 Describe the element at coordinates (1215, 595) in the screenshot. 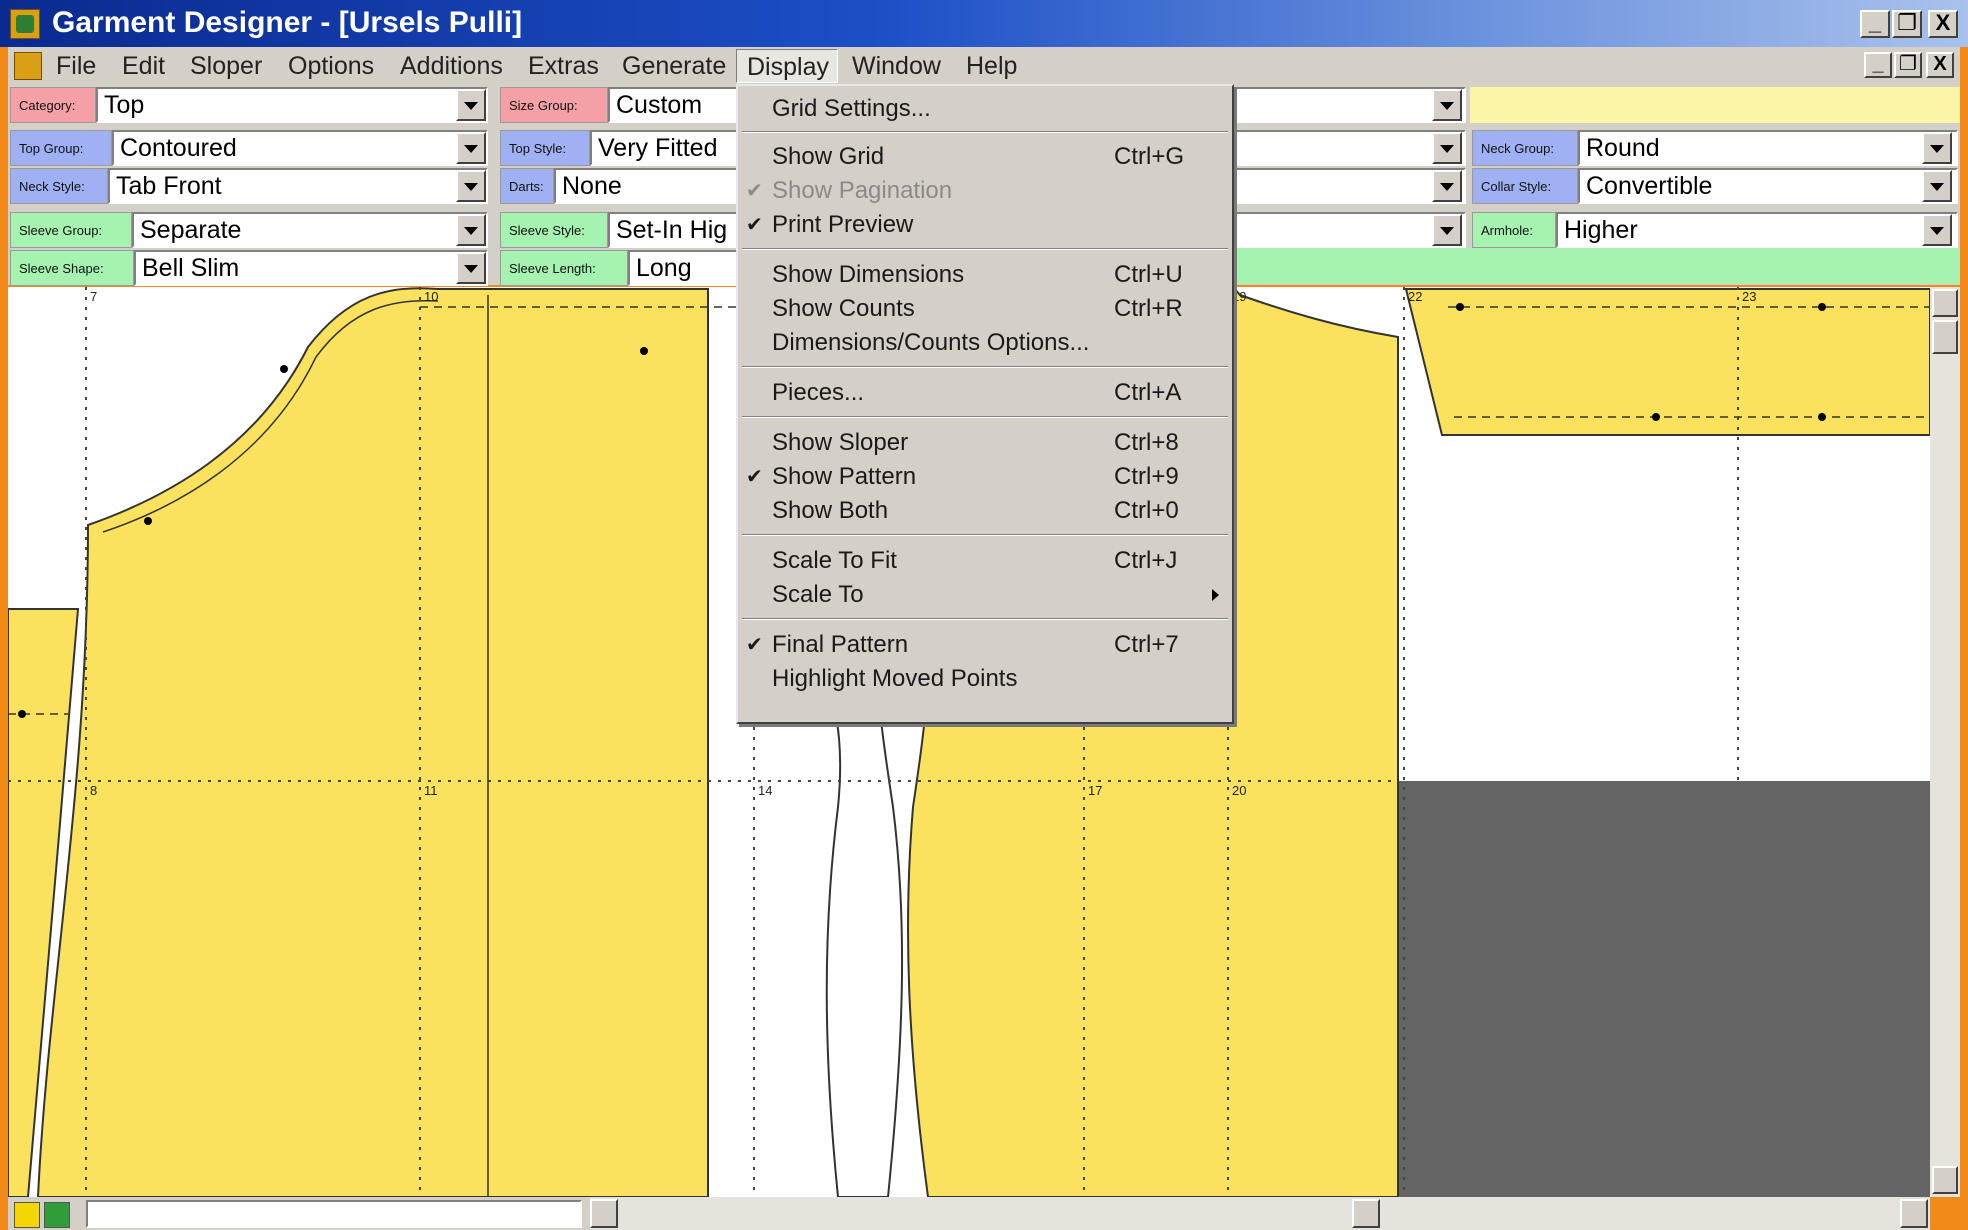

I see `submenu-arrow-icon` at that location.